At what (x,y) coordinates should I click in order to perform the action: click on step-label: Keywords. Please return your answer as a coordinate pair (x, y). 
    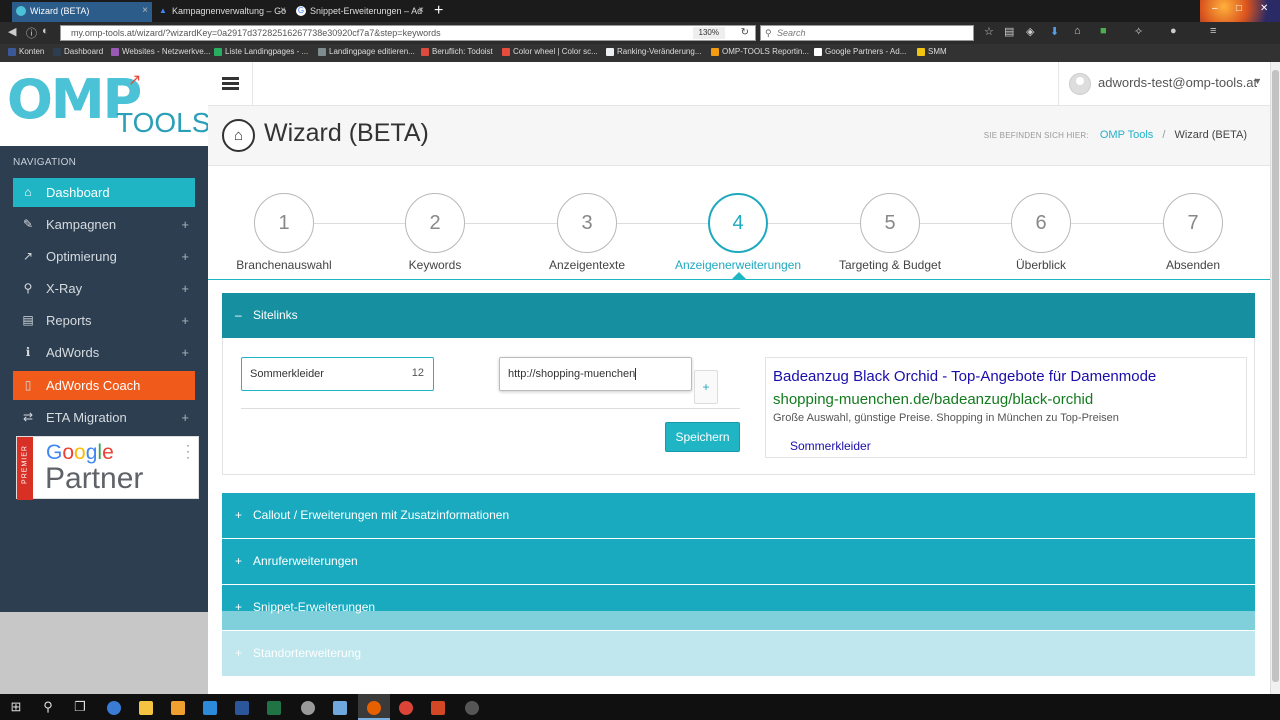
    Looking at the image, I should click on (435, 265).